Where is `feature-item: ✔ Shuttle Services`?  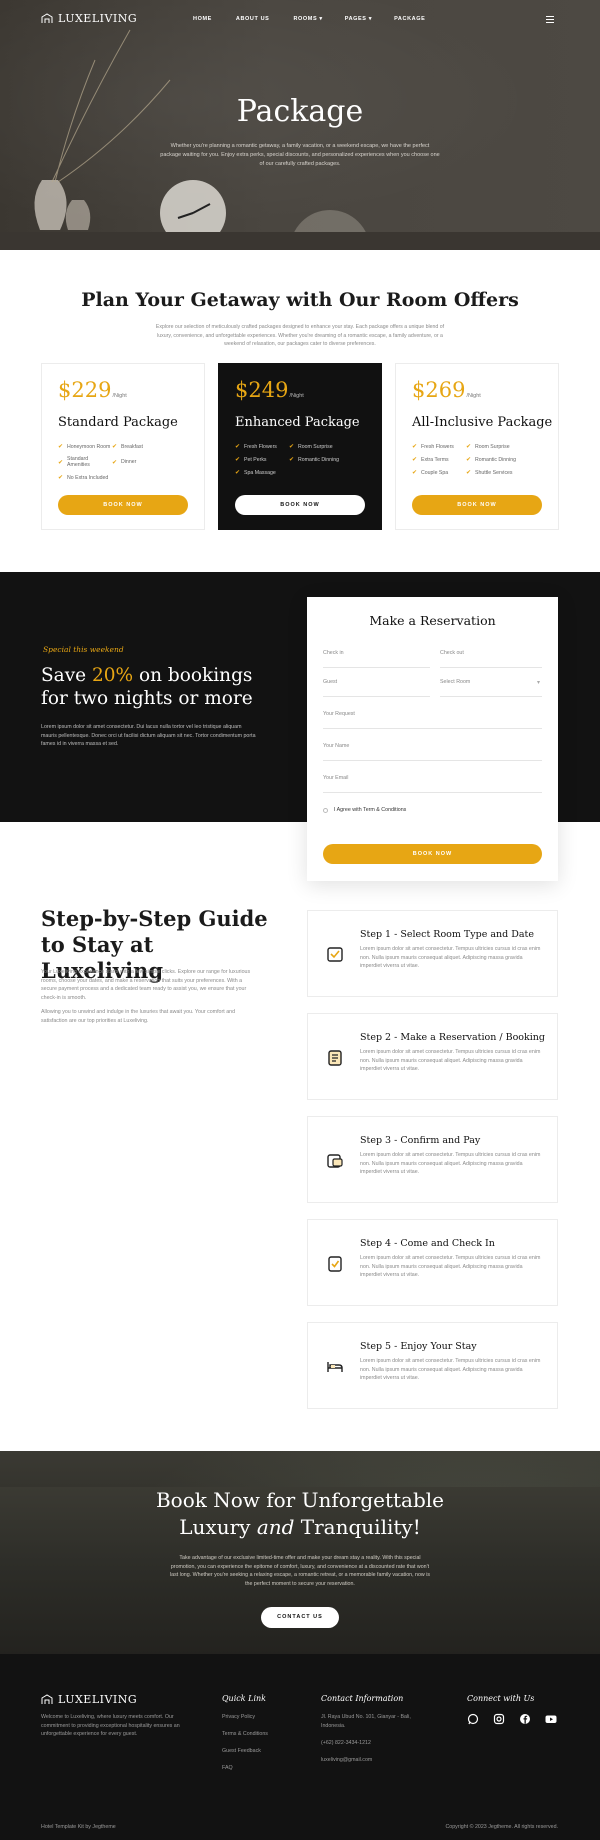 feature-item: ✔ Shuttle Services is located at coordinates (501, 473).